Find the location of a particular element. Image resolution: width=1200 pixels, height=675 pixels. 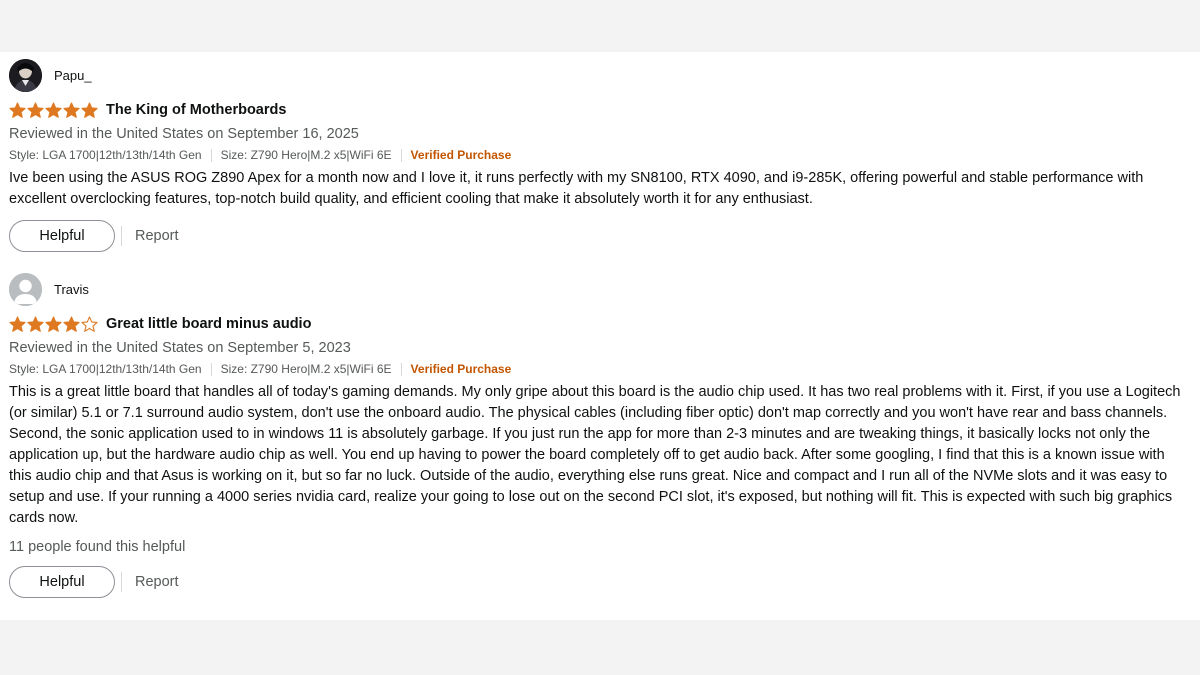

reviewer-name: Travis is located at coordinates (71, 289).